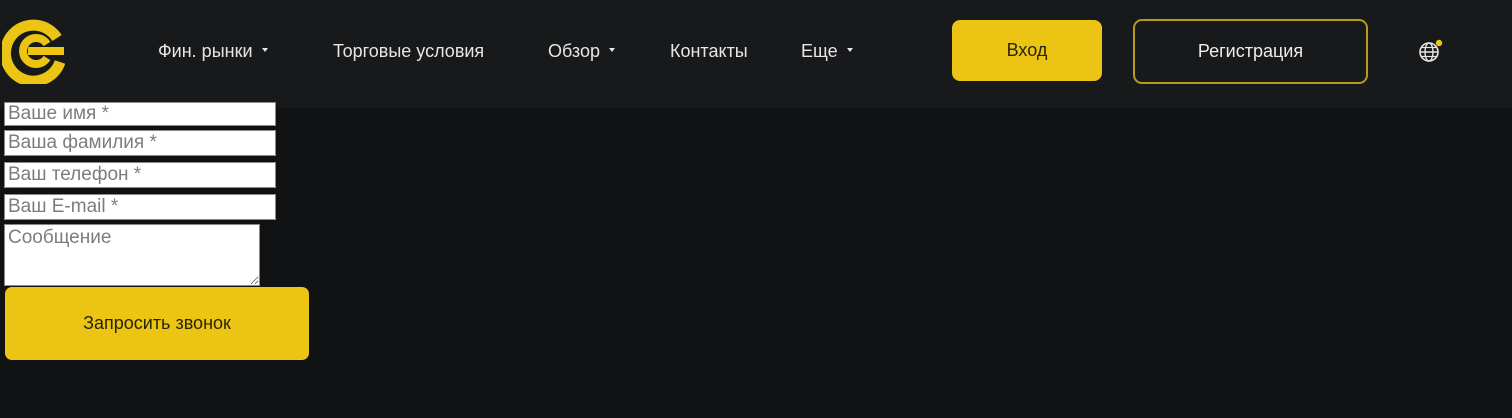 The width and height of the screenshot is (1512, 418). I want to click on nav-item-overview: Обзор, so click(581, 51).